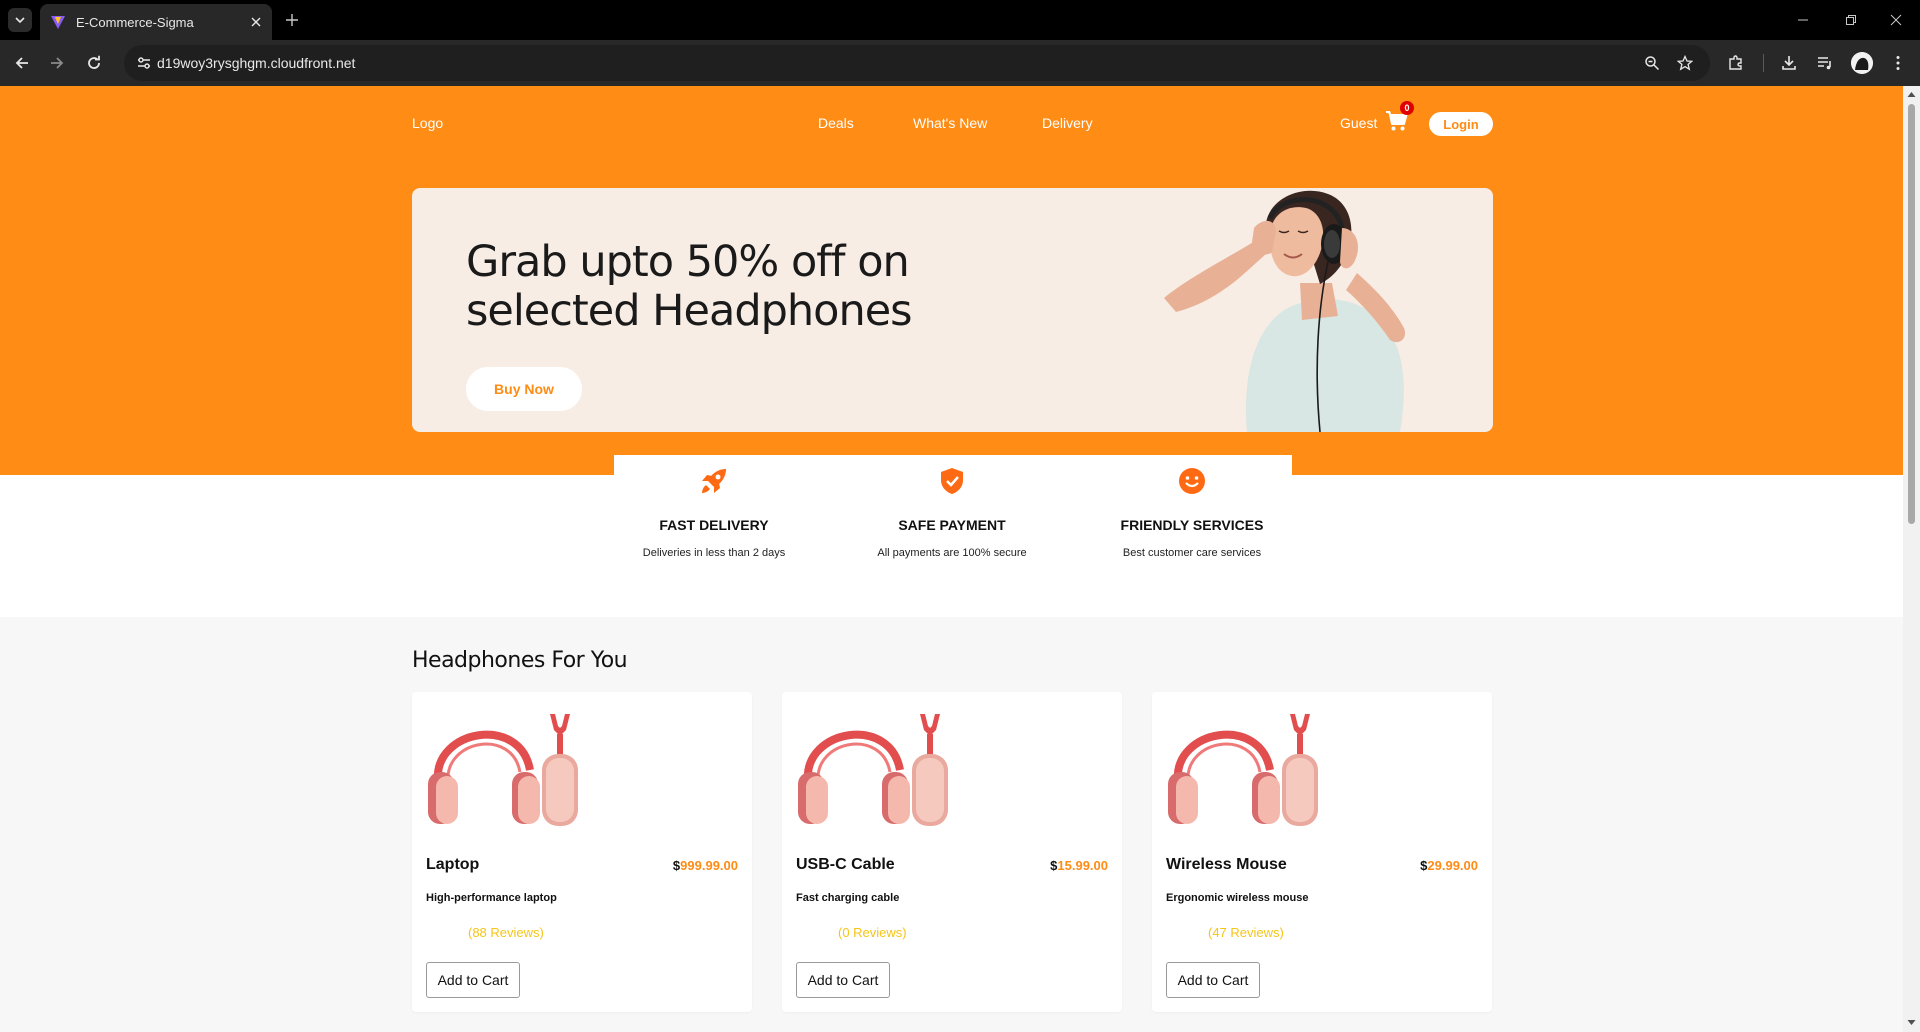  I want to click on product-description: Ergonomic wireless mouse, so click(1237, 898).